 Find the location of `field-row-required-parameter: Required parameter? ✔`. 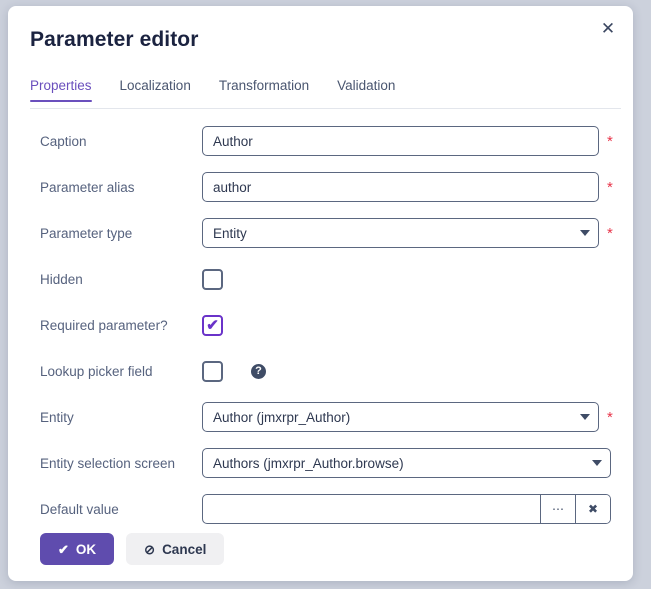

field-row-required-parameter: Required parameter? ✔ is located at coordinates (320, 325).